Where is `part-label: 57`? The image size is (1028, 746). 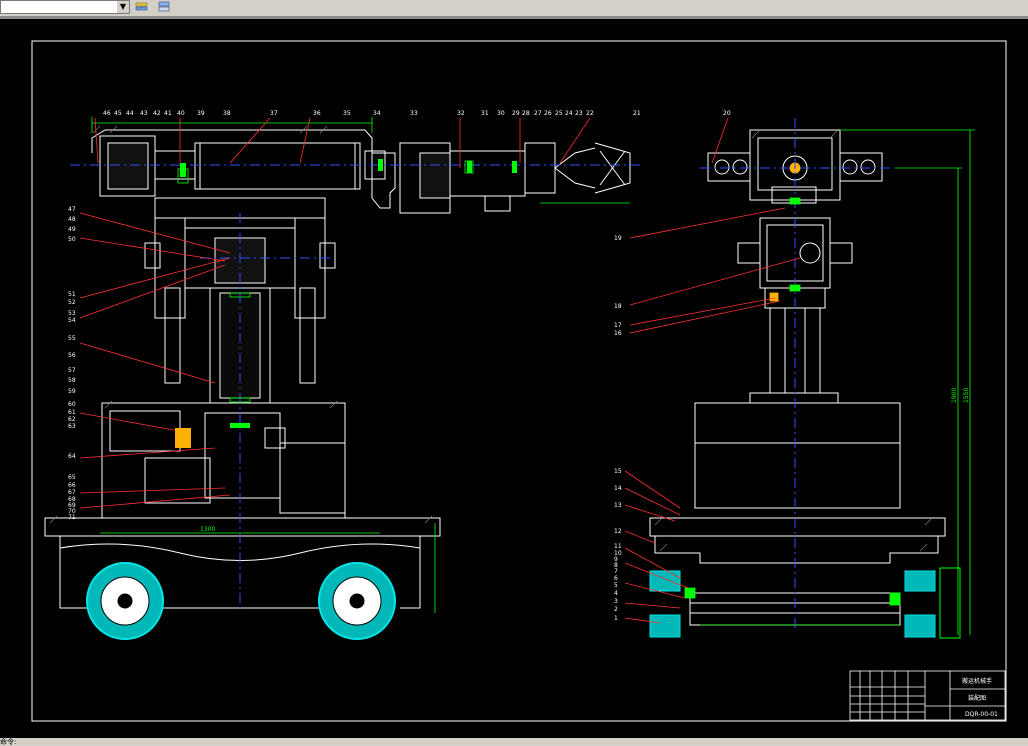 part-label: 57 is located at coordinates (72, 370).